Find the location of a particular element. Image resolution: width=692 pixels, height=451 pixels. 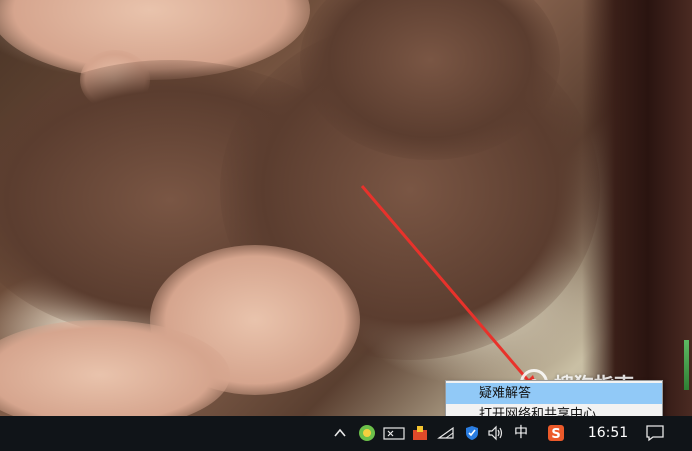

sogou-input-icon: S is located at coordinates (556, 433).